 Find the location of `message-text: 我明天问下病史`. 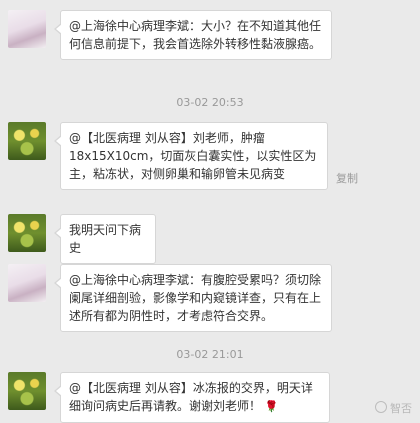

message-text: 我明天问下病史 is located at coordinates (105, 239).